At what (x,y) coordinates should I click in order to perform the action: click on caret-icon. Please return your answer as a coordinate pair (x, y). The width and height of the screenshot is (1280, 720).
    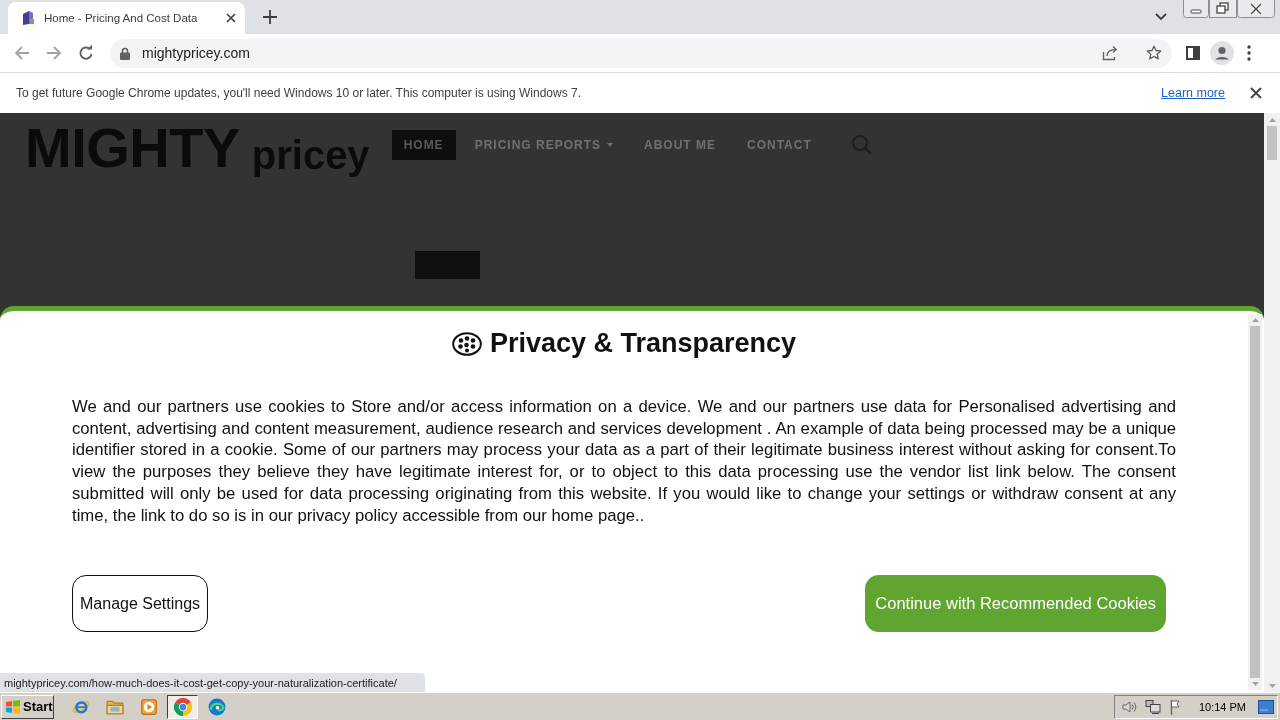
    Looking at the image, I should click on (610, 145).